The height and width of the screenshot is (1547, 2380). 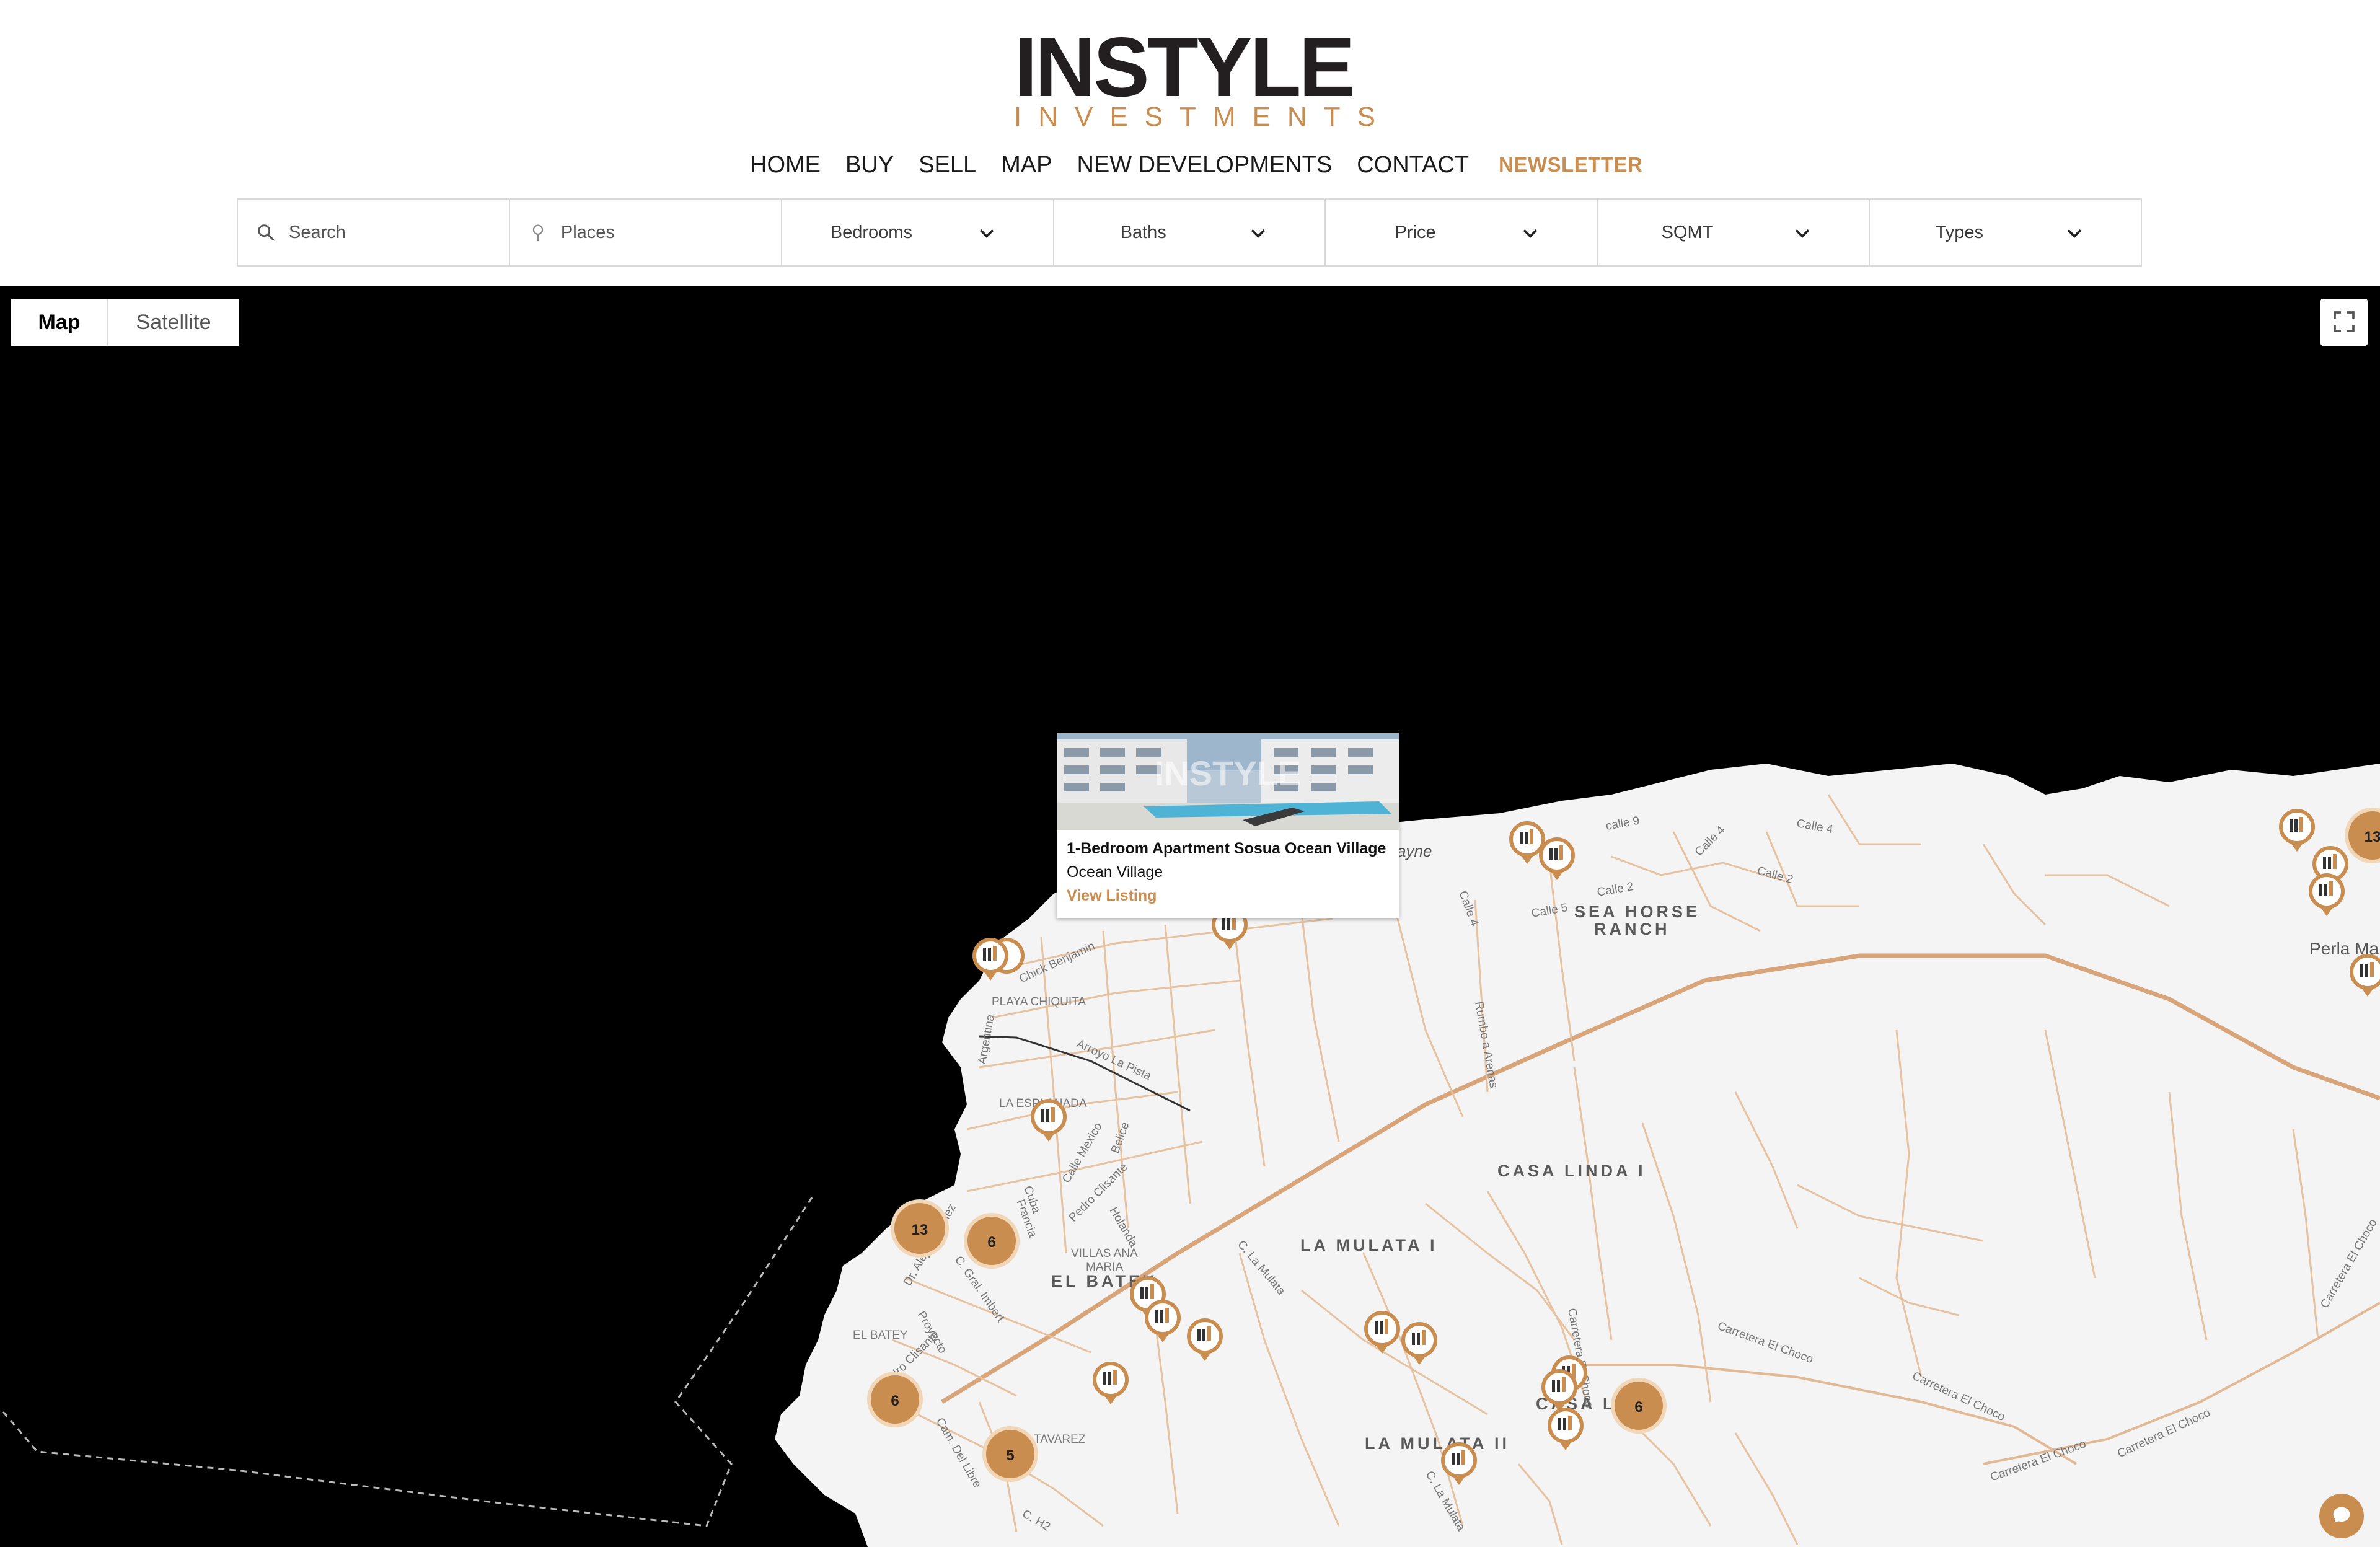 What do you see at coordinates (1026, 164) in the screenshot?
I see `nav-map: MAP` at bounding box center [1026, 164].